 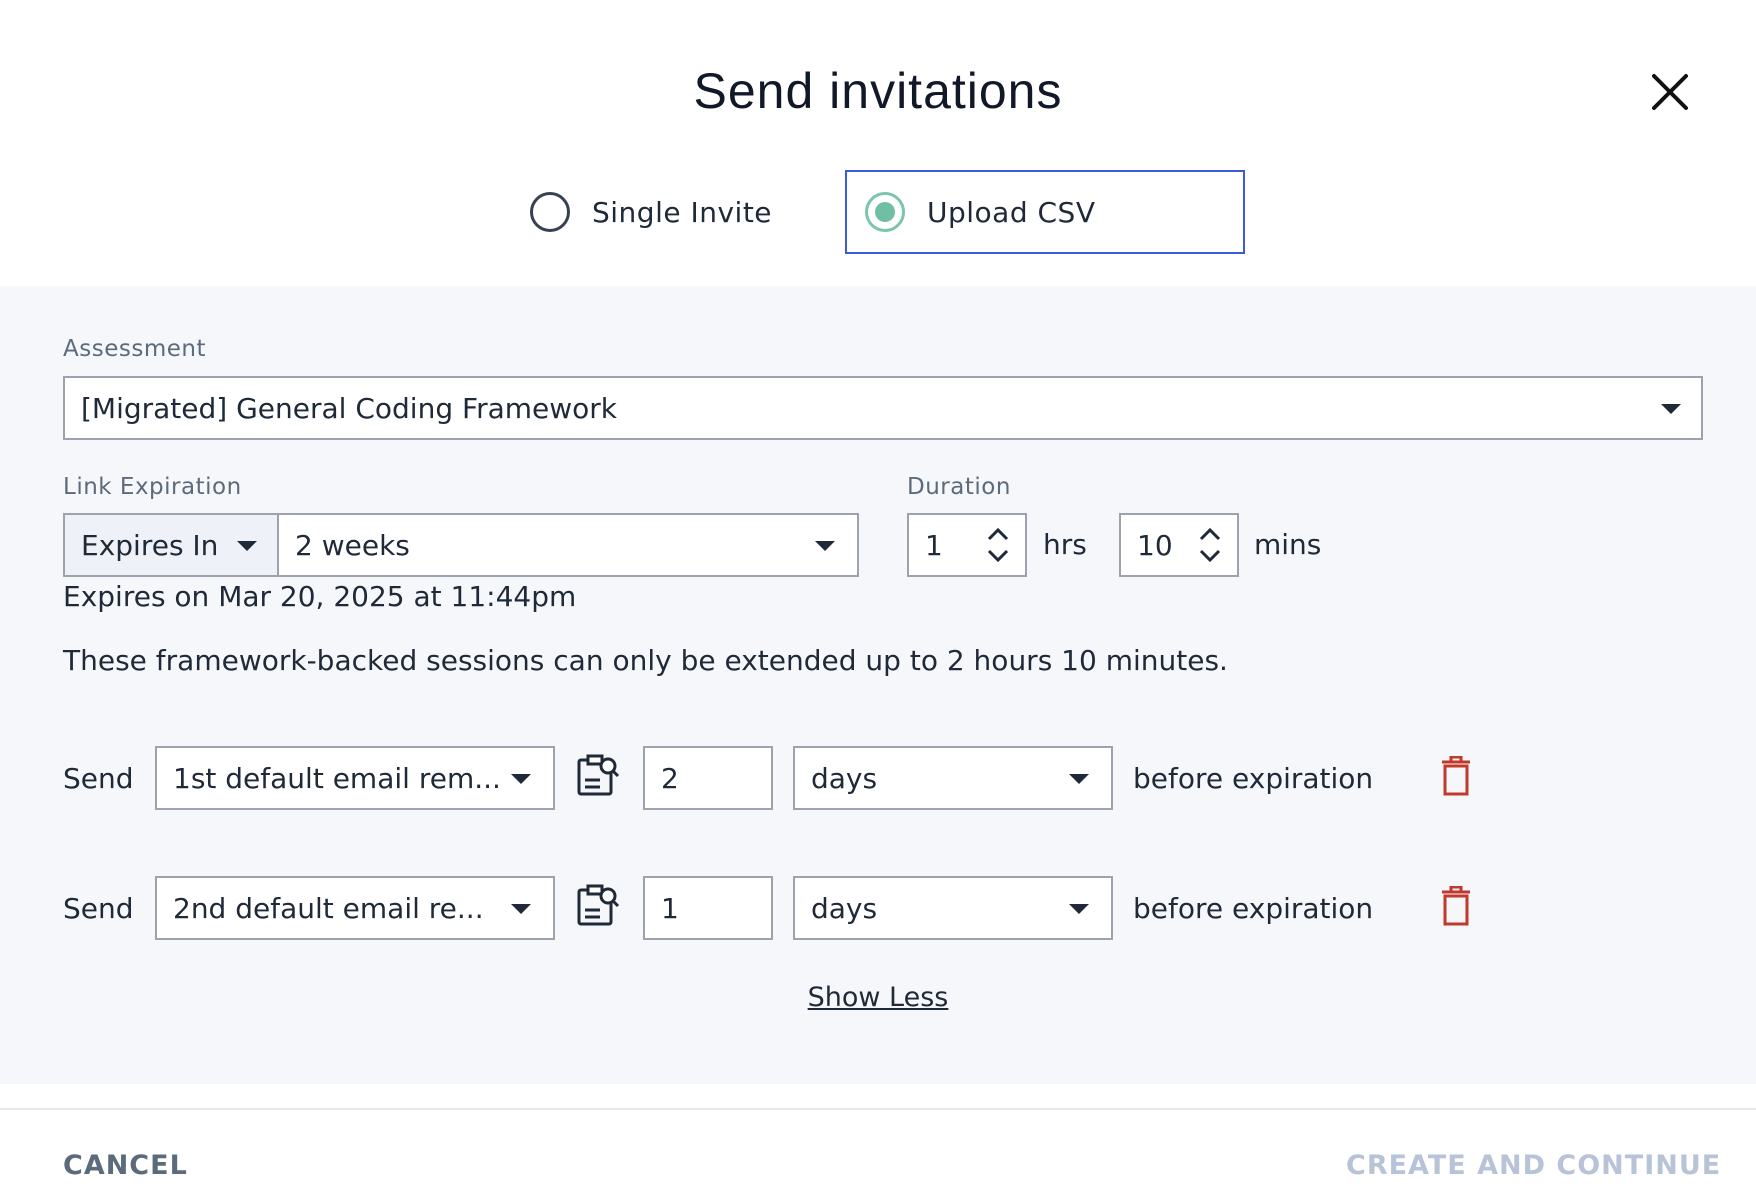 I want to click on assessment-value: [Migrated] General Coding Framework, so click(x=349, y=408).